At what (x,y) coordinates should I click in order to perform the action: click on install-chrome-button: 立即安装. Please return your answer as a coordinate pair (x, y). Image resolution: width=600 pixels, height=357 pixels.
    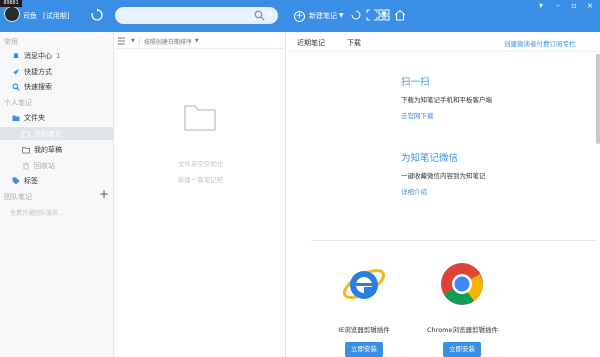
    Looking at the image, I should click on (462, 349).